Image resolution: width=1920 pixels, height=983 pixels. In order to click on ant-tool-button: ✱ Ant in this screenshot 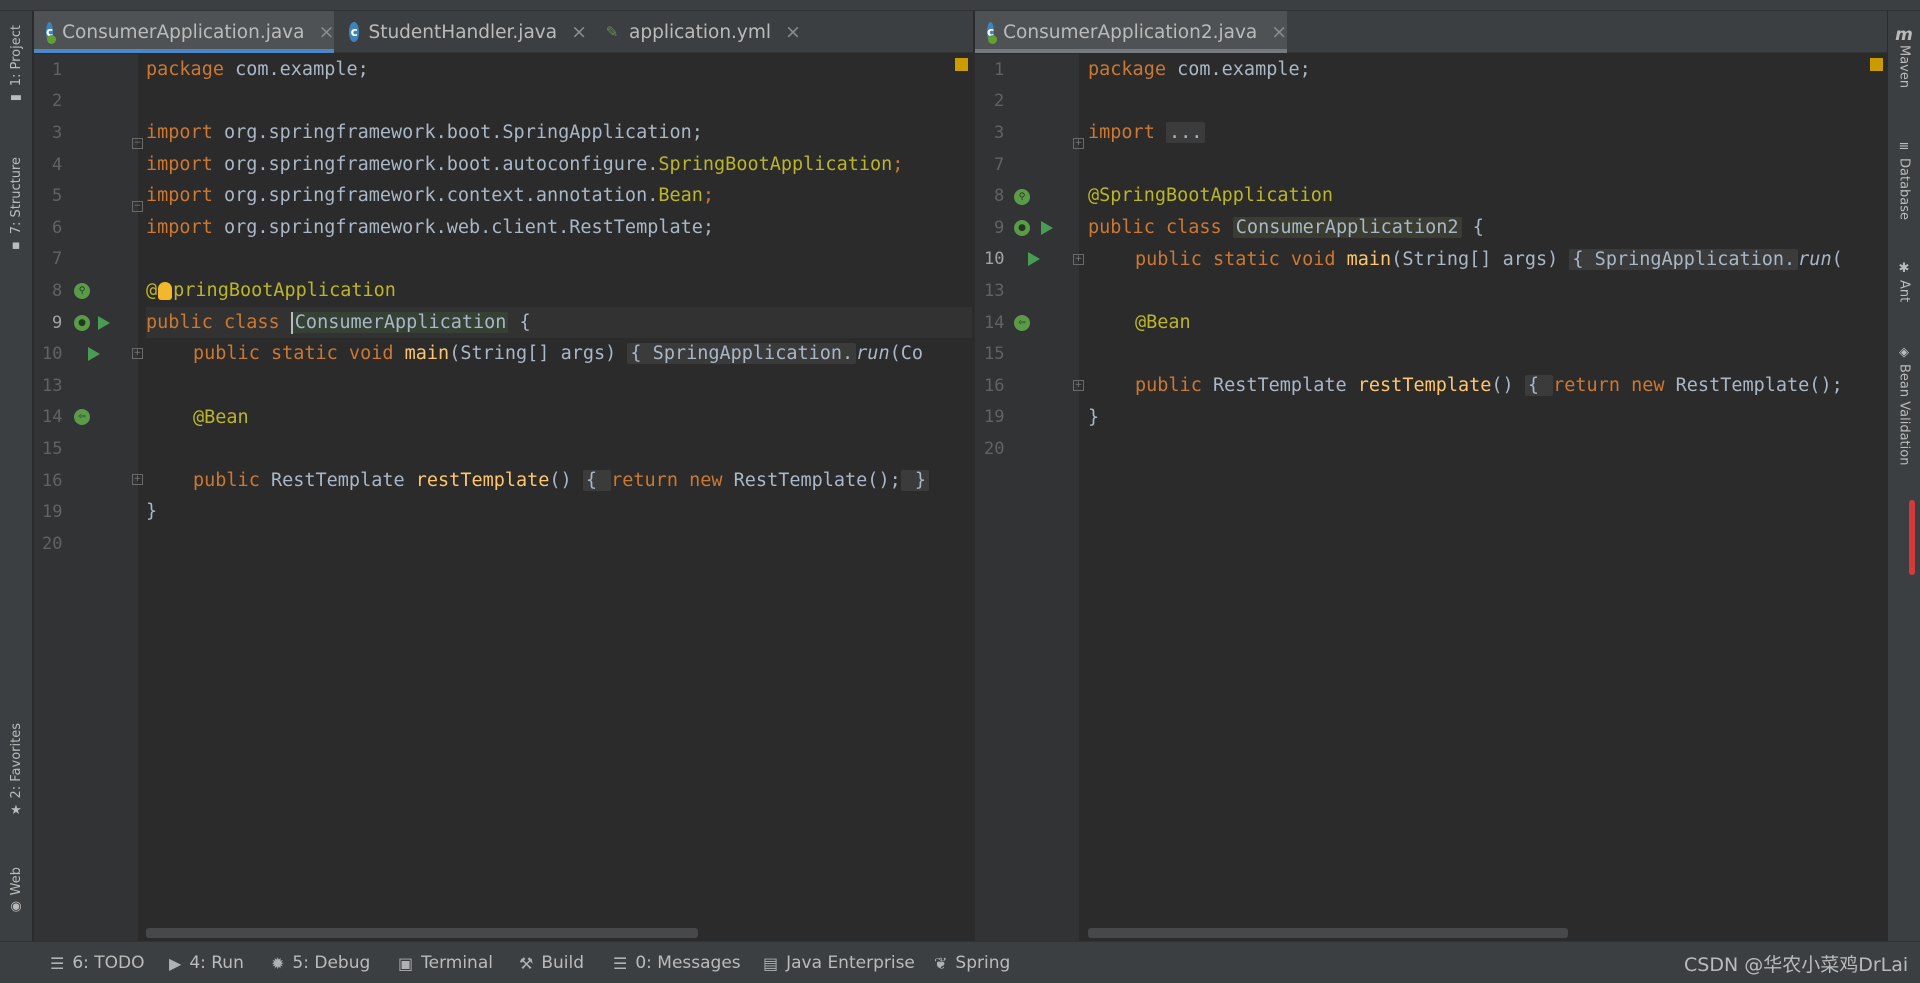, I will do `click(1904, 279)`.